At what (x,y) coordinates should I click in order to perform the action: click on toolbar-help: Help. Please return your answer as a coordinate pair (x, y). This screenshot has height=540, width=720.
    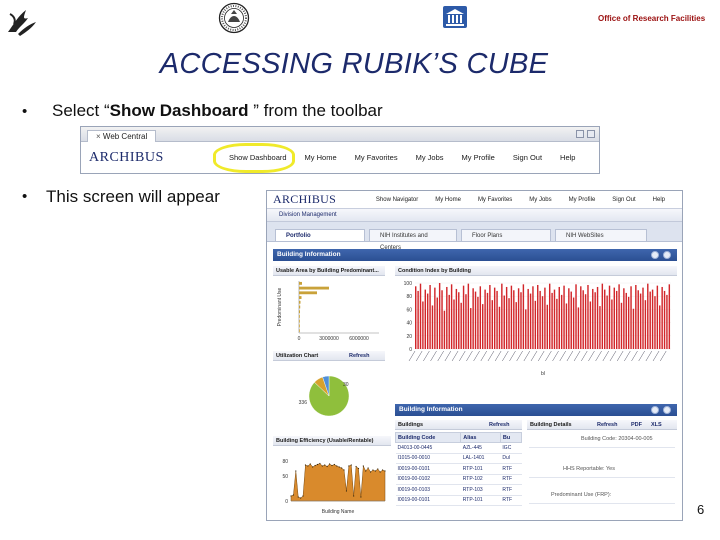
    Looking at the image, I should click on (567, 157).